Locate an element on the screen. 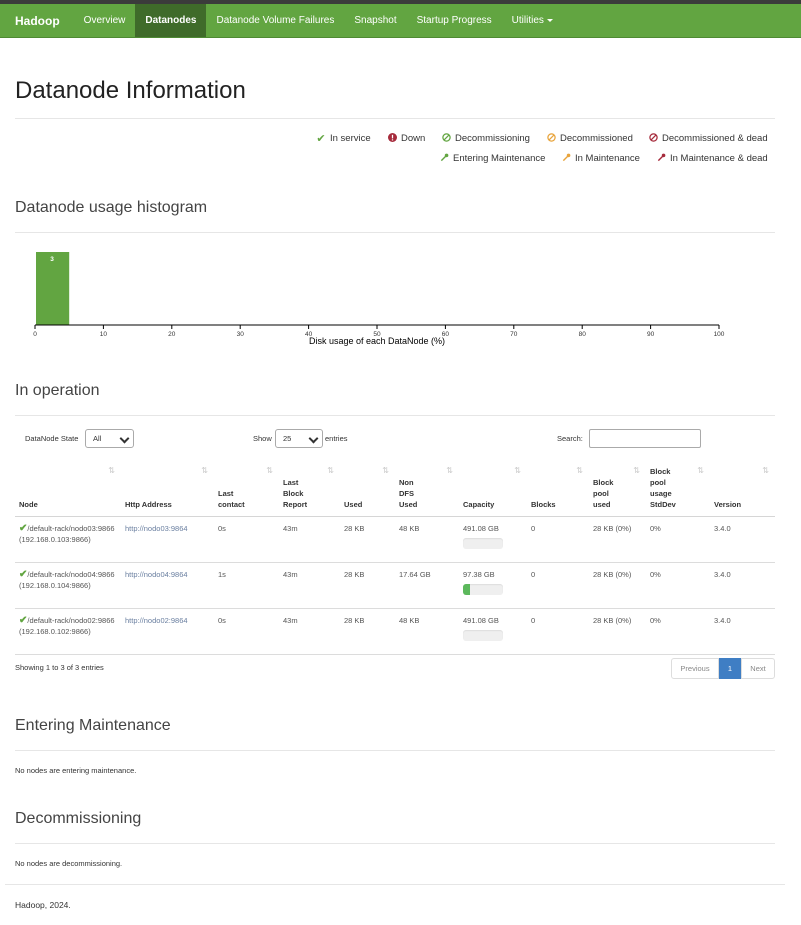  legend-label: Decommissioned is located at coordinates (596, 138).